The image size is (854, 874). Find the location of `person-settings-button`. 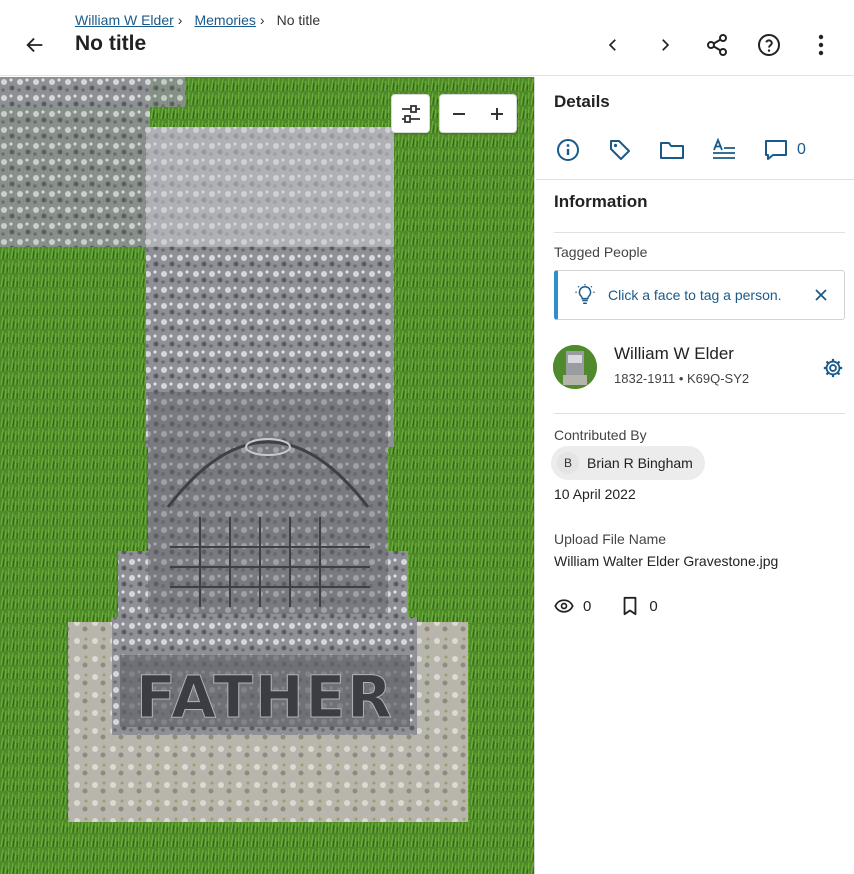

person-settings-button is located at coordinates (833, 368).